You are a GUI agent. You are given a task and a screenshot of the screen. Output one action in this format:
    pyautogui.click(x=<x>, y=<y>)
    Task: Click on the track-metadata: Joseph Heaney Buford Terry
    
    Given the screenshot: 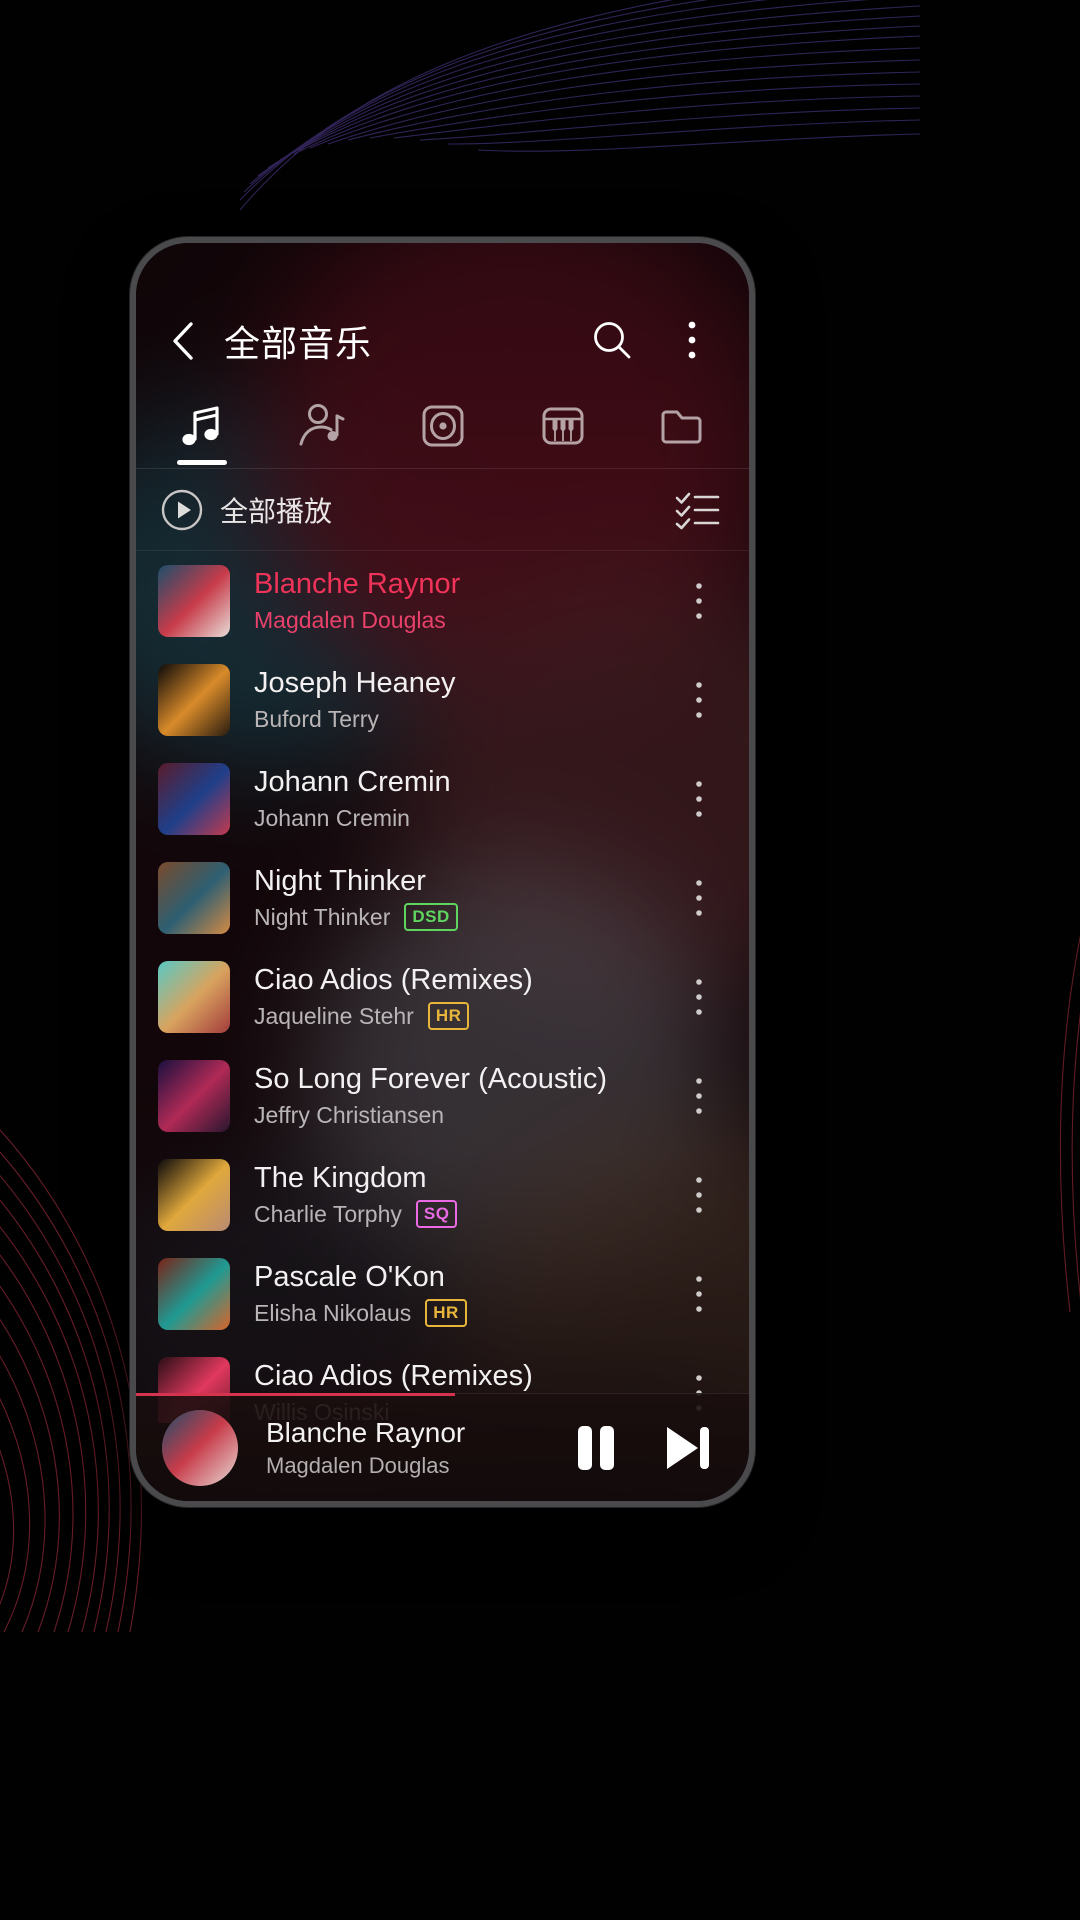 What is the action you would take?
    pyautogui.click(x=451, y=699)
    